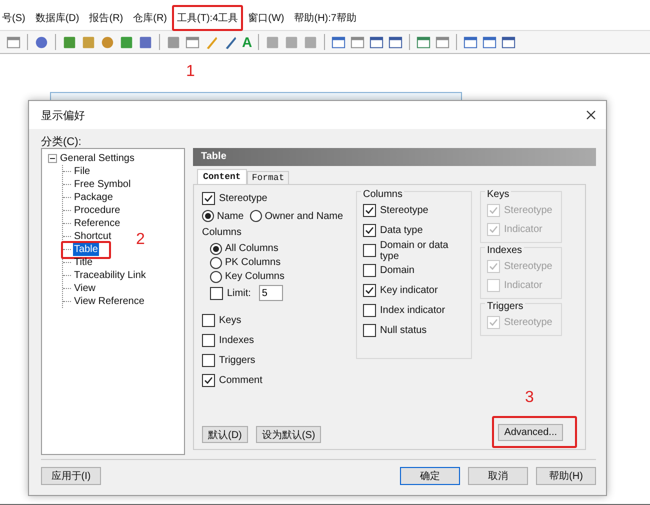  What do you see at coordinates (97, 158) in the screenshot?
I see `tree-item: General Settings` at bounding box center [97, 158].